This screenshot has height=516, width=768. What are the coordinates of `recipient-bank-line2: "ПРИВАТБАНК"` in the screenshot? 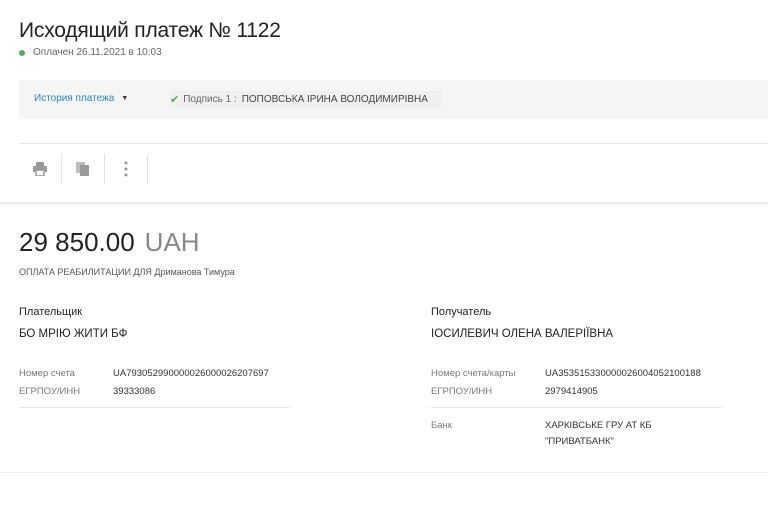 It's located at (579, 441).